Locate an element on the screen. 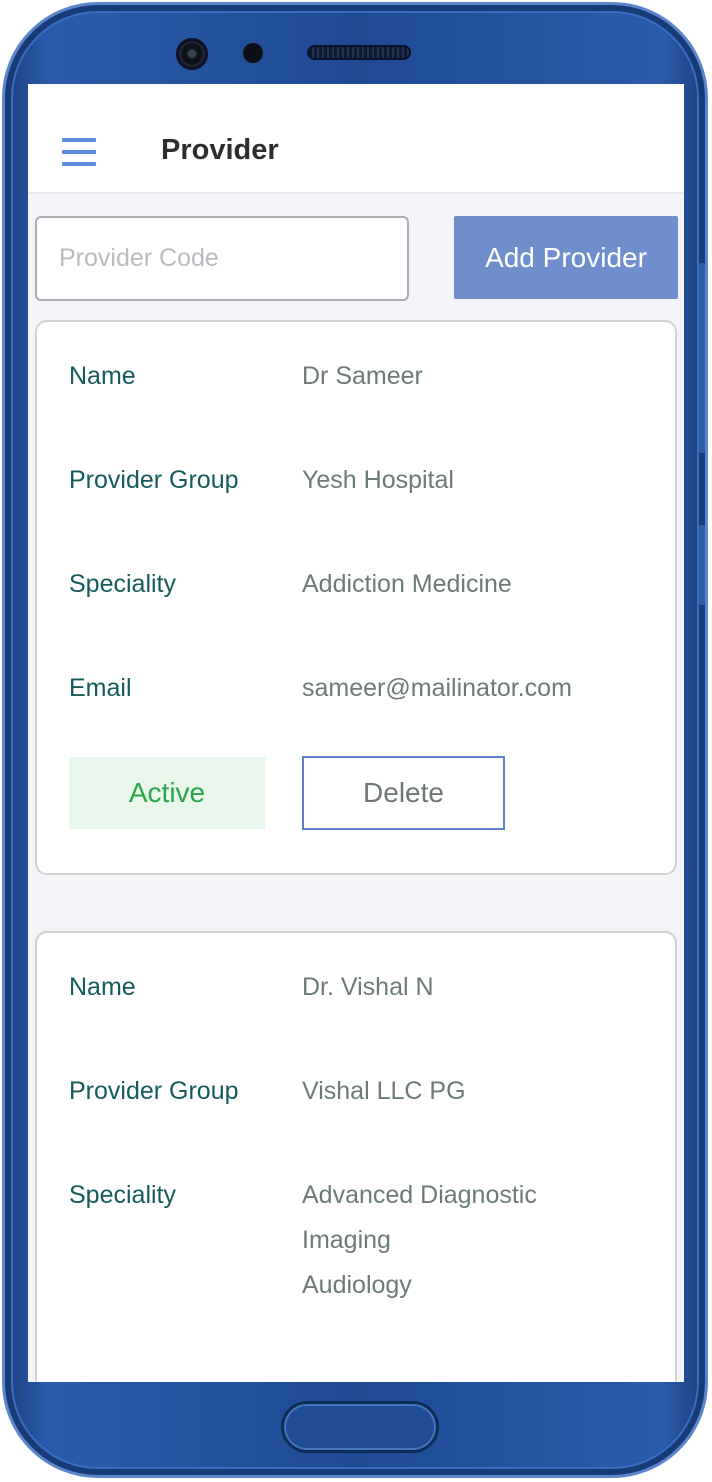 Image resolution: width=712 pixels, height=1482 pixels. provider-group-value: Vishal LLC PG is located at coordinates (384, 1091).